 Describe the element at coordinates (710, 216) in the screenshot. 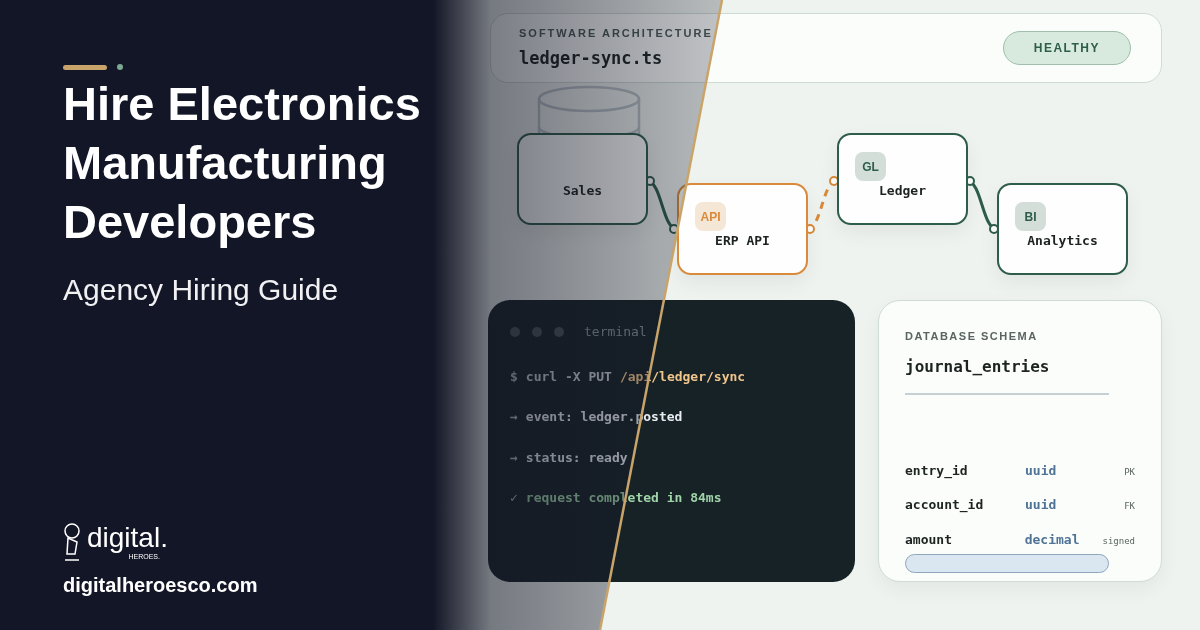

I see `node-badge: API` at that location.